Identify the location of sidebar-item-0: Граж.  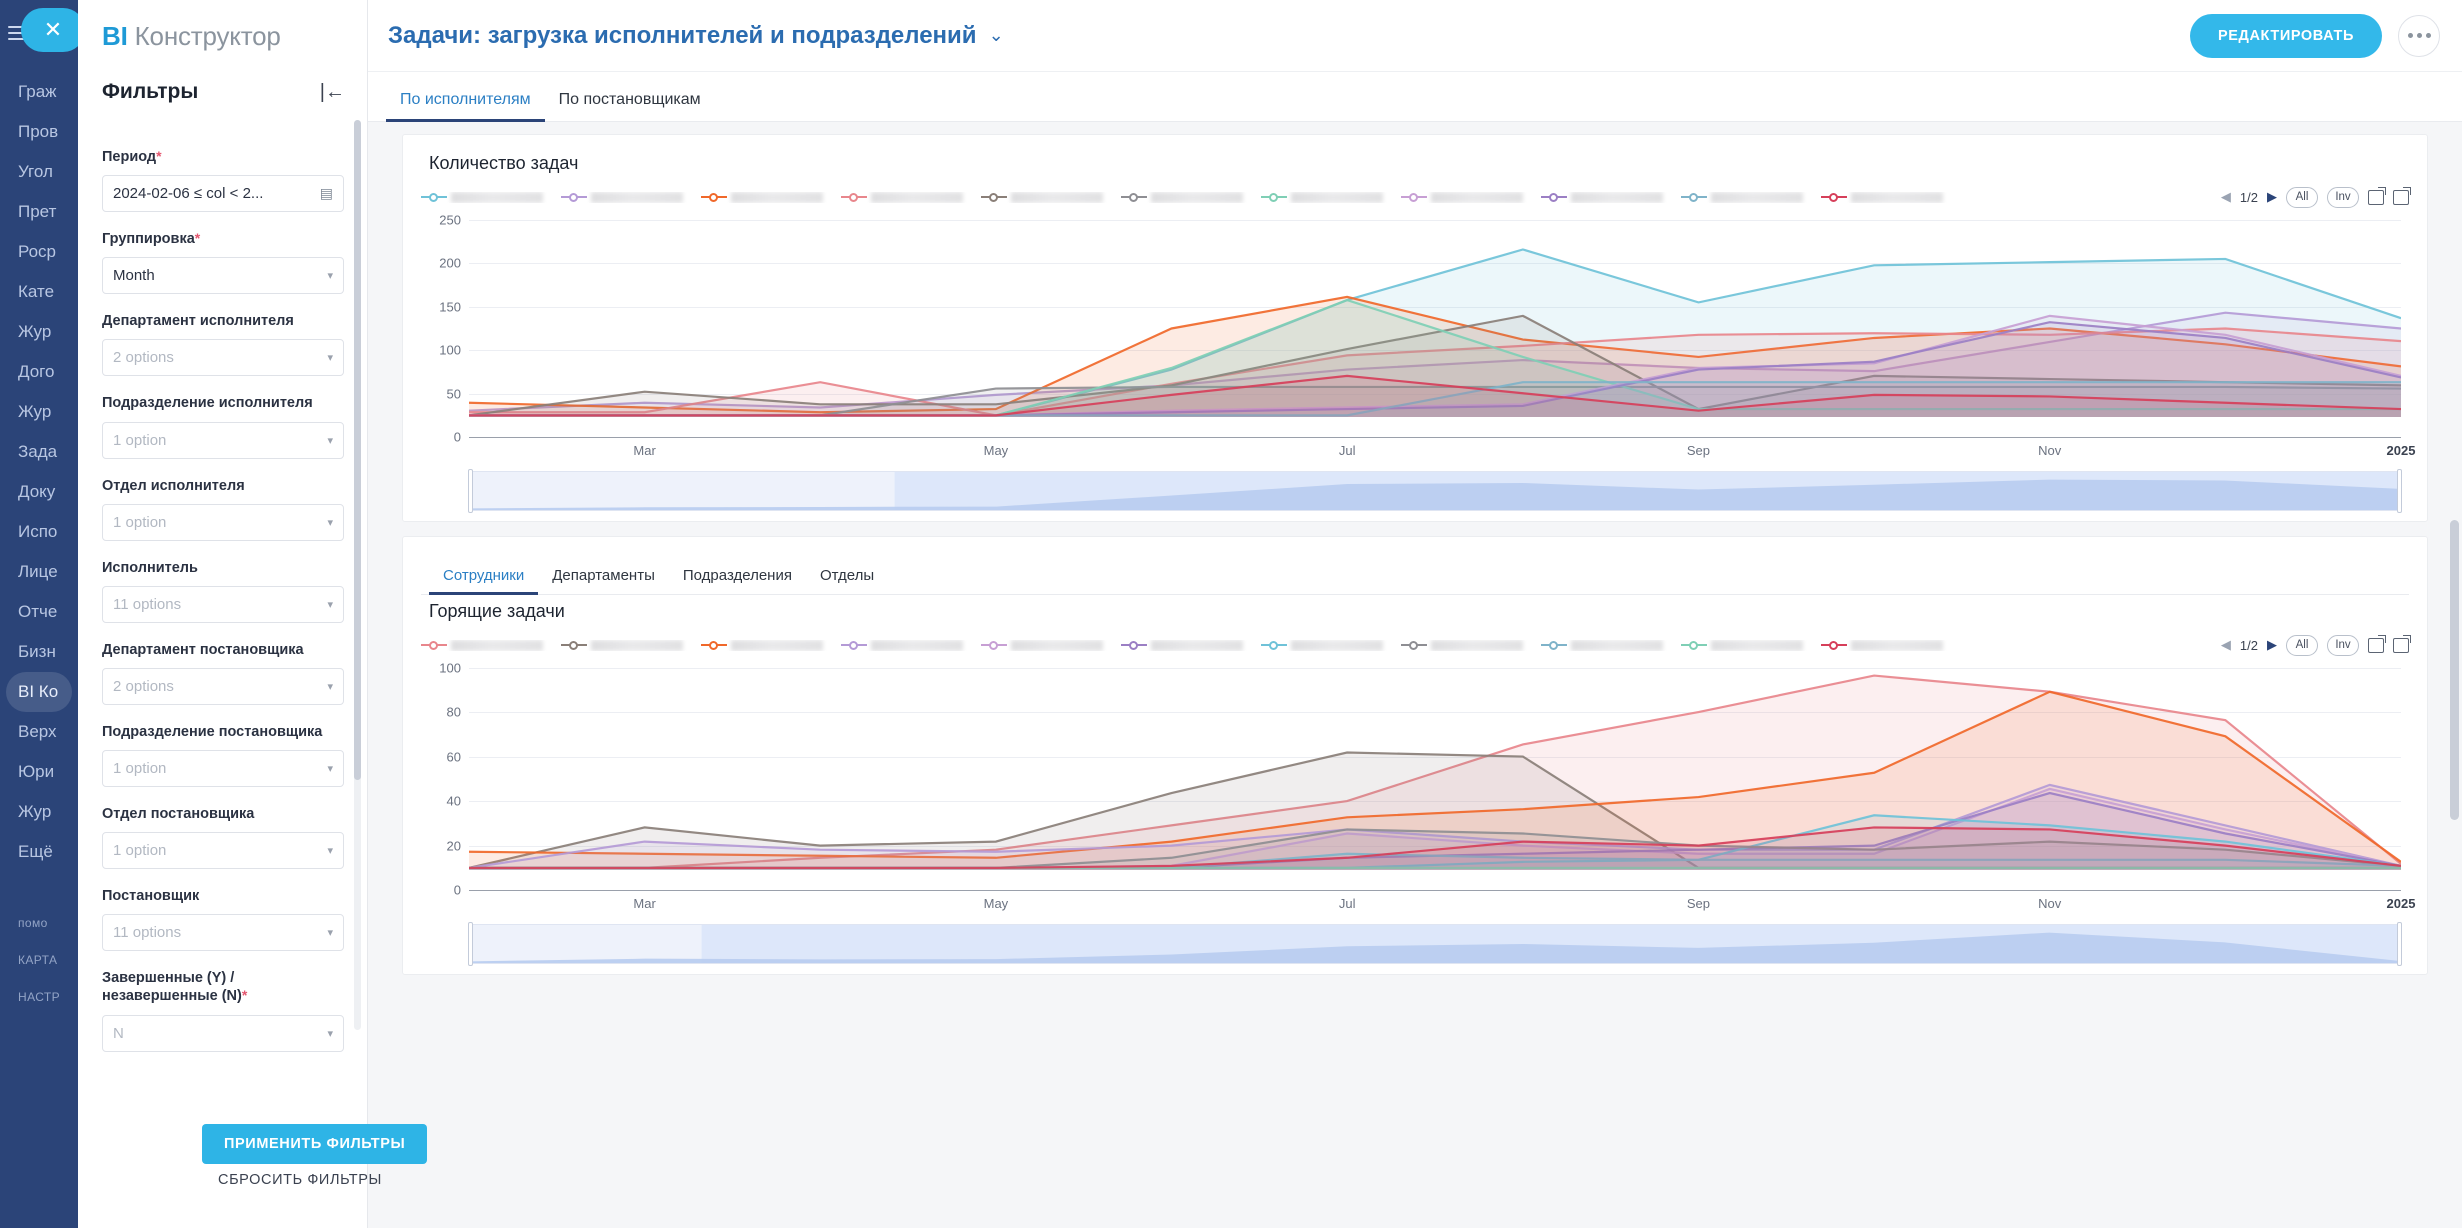
(39, 92).